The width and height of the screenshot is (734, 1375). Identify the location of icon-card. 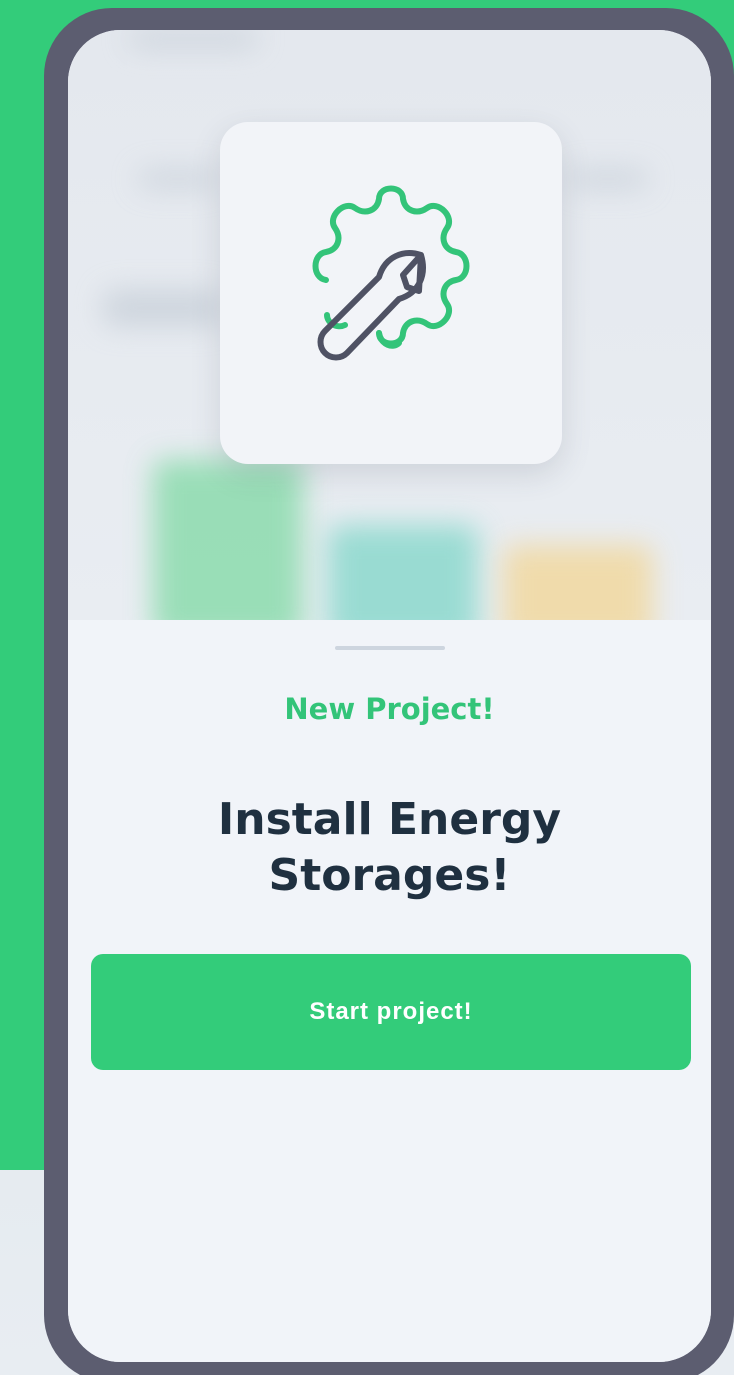
(391, 293).